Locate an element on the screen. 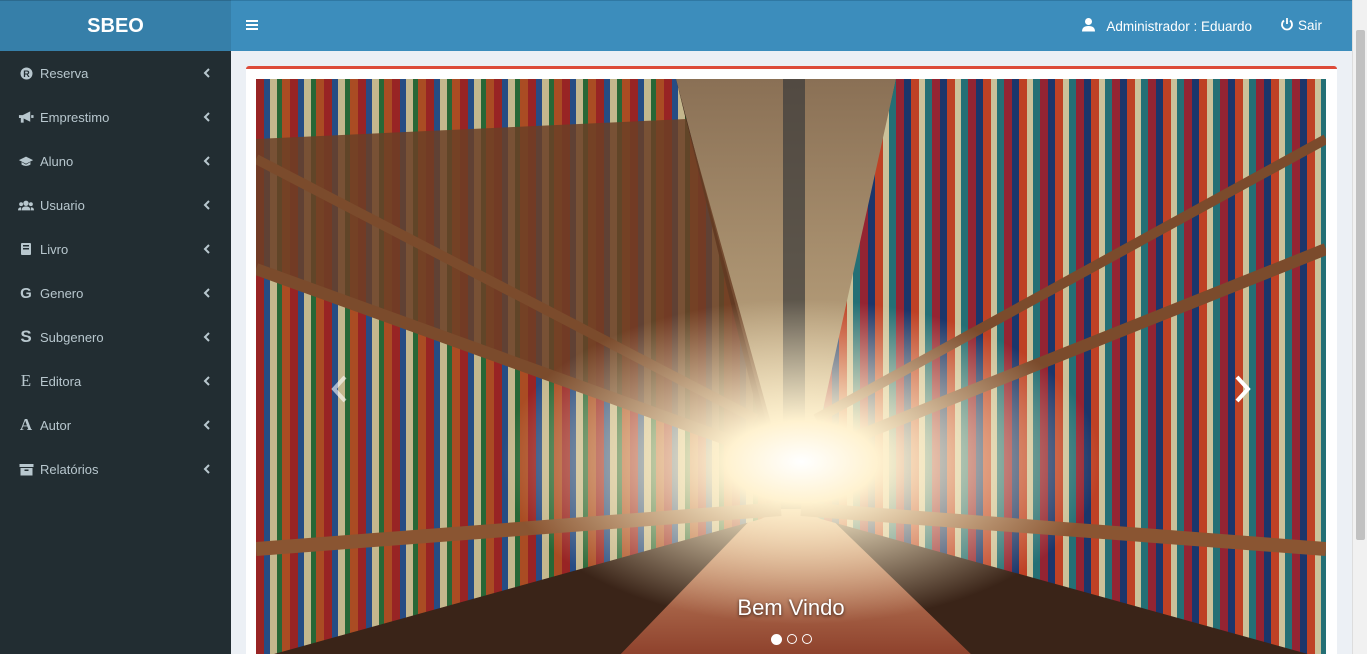 The image size is (1367, 654). registered-icon: R is located at coordinates (26, 73).